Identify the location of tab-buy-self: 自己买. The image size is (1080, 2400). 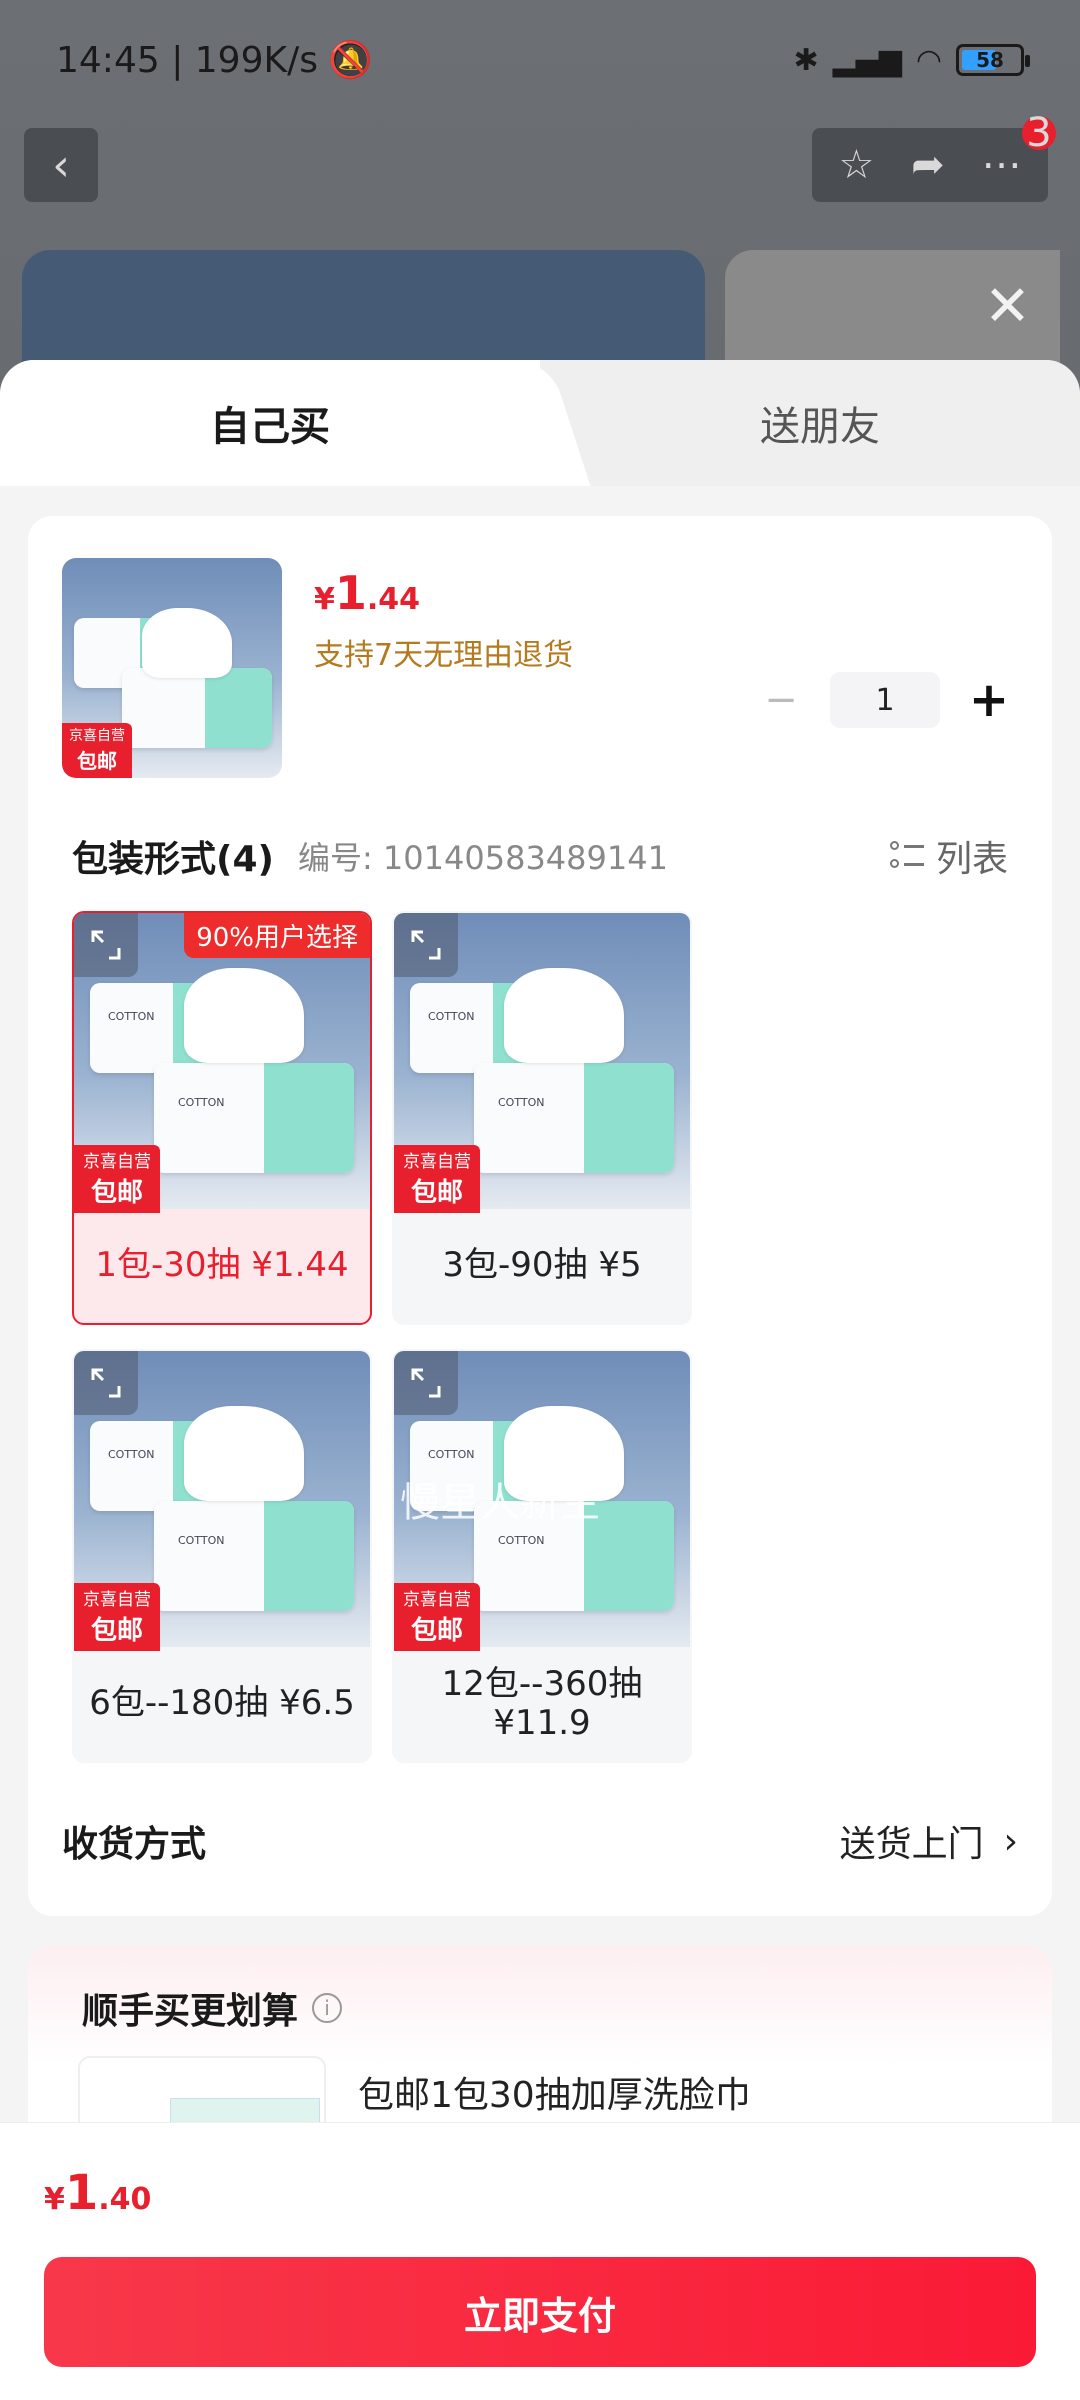
(270, 423).